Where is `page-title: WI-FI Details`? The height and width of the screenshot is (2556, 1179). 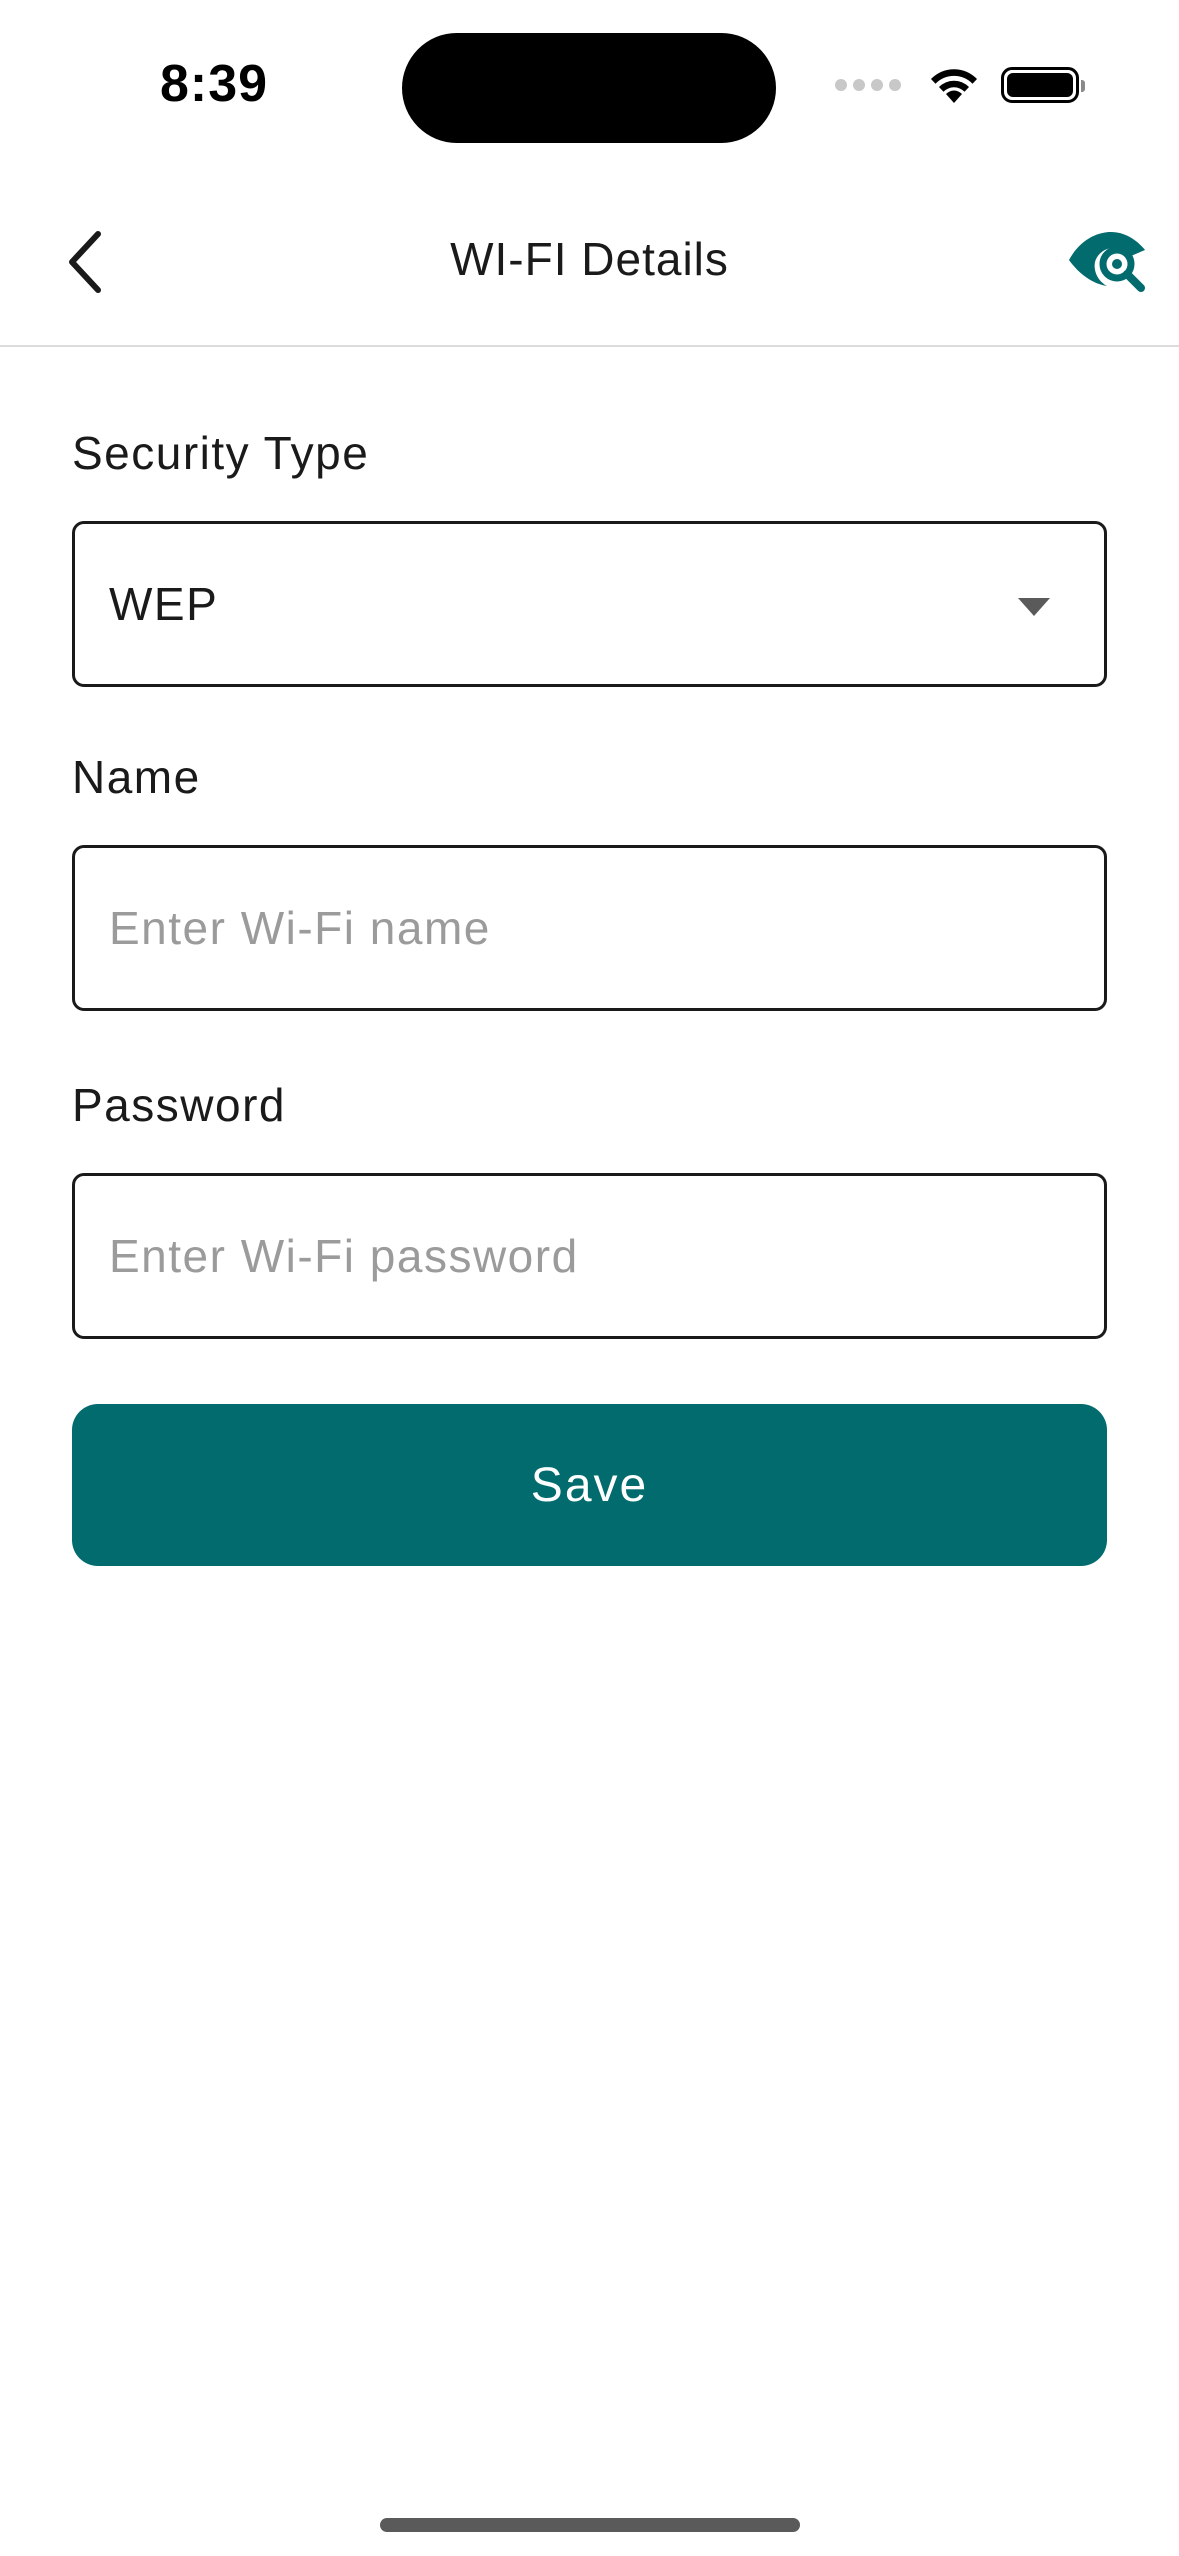 page-title: WI-FI Details is located at coordinates (589, 259).